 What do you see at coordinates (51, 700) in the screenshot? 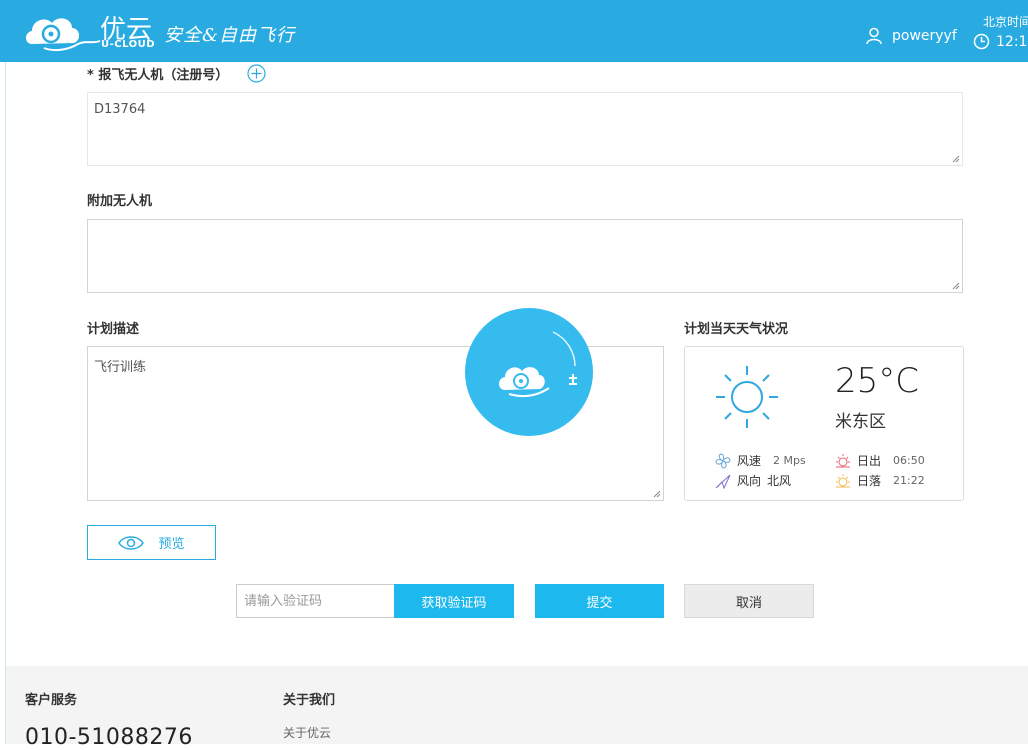
I see `customer-service-title: 客户服务` at bounding box center [51, 700].